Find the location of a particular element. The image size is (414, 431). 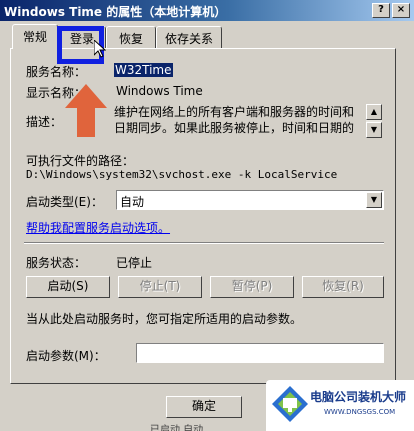

separator is located at coordinates (204, 243).